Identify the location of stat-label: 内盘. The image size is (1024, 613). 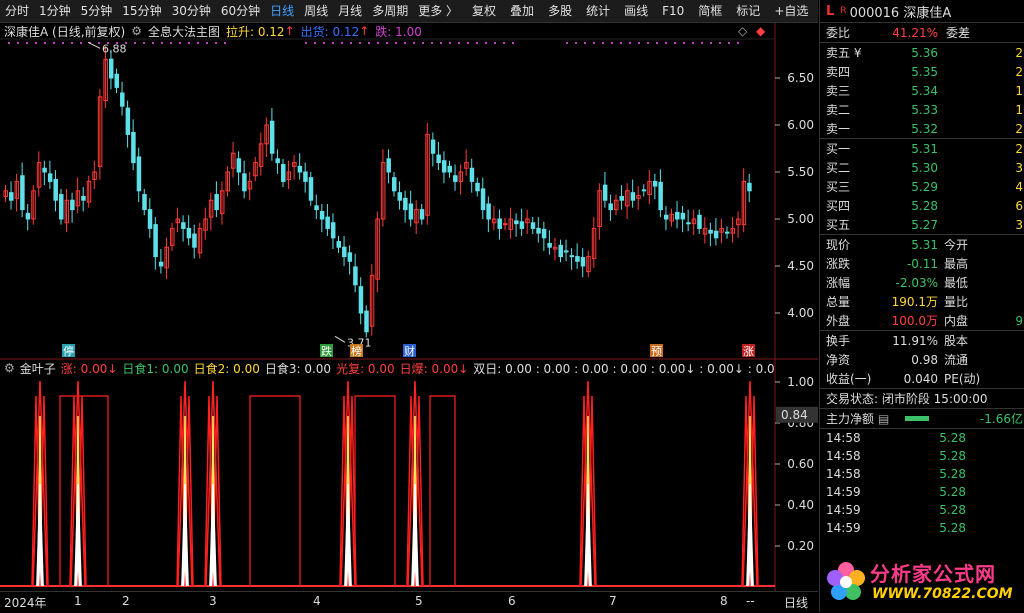
(956, 321).